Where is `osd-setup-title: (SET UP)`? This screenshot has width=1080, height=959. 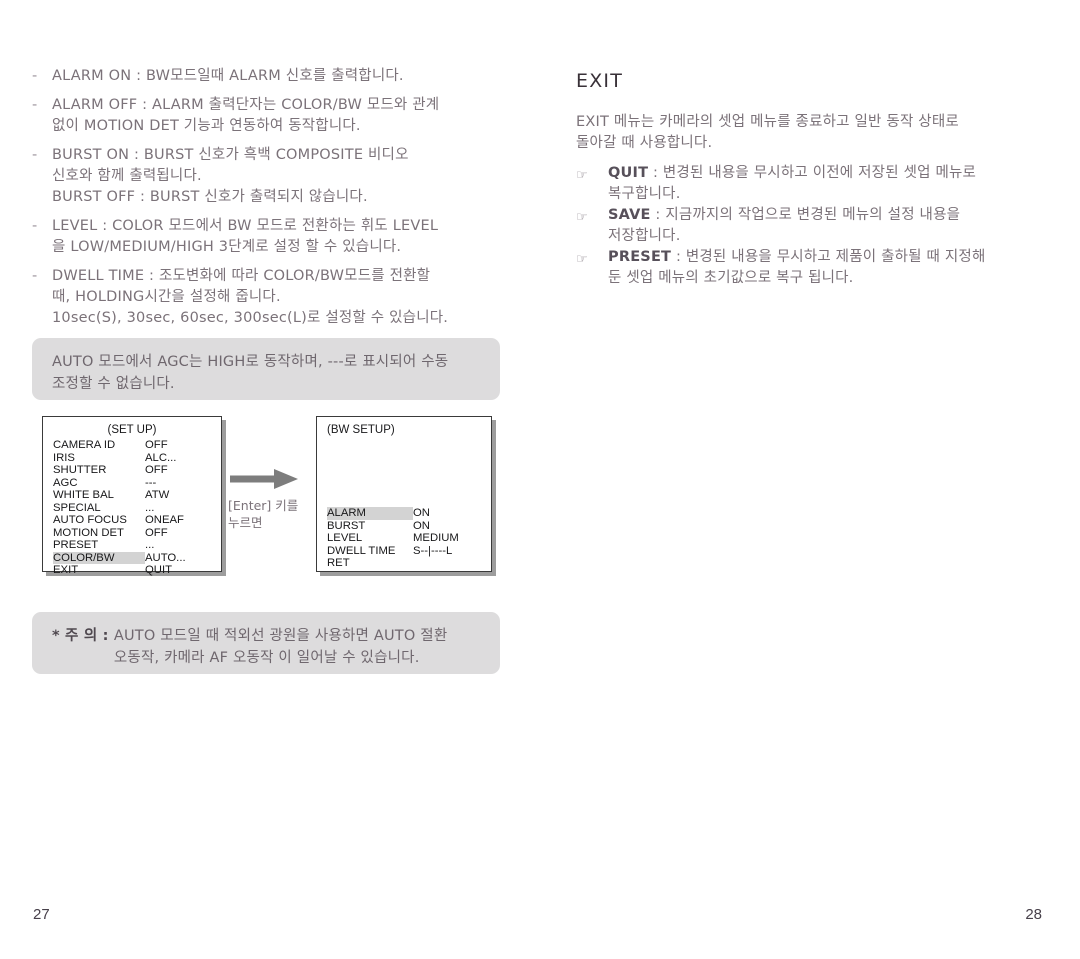
osd-setup-title: (SET UP) is located at coordinates (132, 430).